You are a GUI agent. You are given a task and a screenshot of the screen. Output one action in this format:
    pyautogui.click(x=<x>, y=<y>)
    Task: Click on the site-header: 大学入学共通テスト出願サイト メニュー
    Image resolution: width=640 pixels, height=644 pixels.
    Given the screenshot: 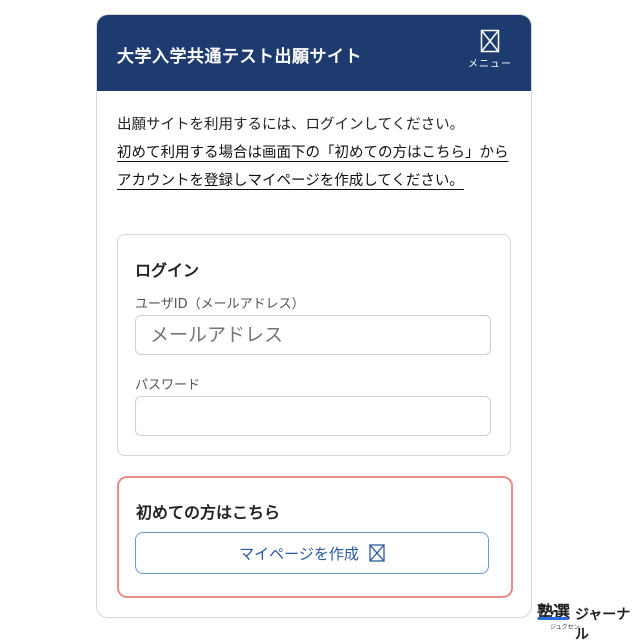 What is the action you would take?
    pyautogui.click(x=314, y=53)
    